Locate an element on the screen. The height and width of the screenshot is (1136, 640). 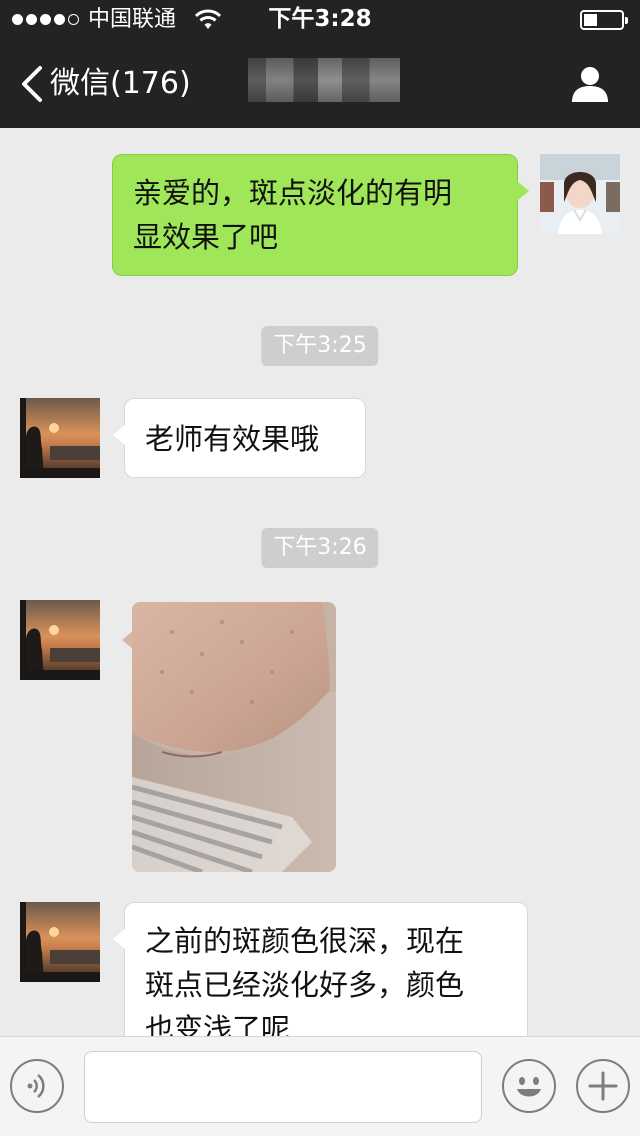
message-input is located at coordinates (283, 1087).